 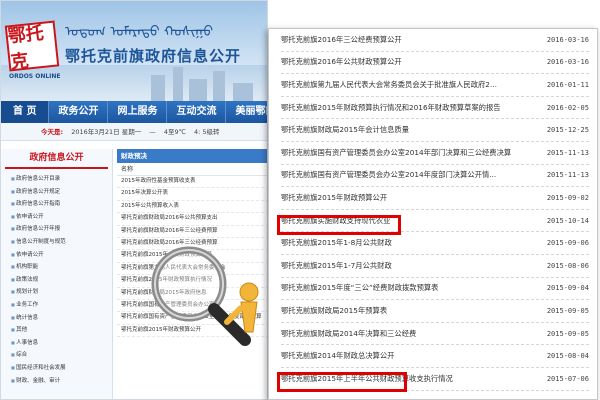 I want to click on article-row: 鄂托克前旗2015年1-7月公共财政 2015-08-06, so click(x=435, y=266).